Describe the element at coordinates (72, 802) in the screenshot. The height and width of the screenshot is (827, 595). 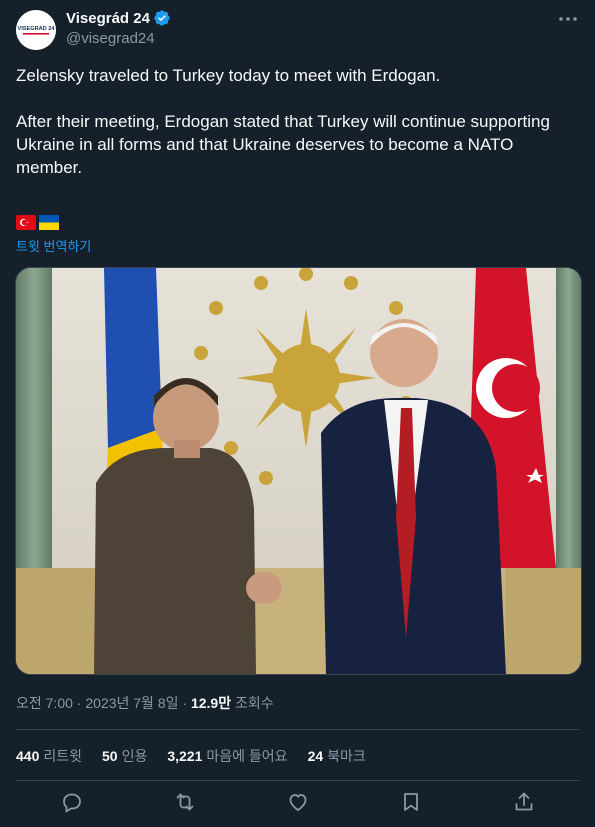
I see `reply-icon` at that location.